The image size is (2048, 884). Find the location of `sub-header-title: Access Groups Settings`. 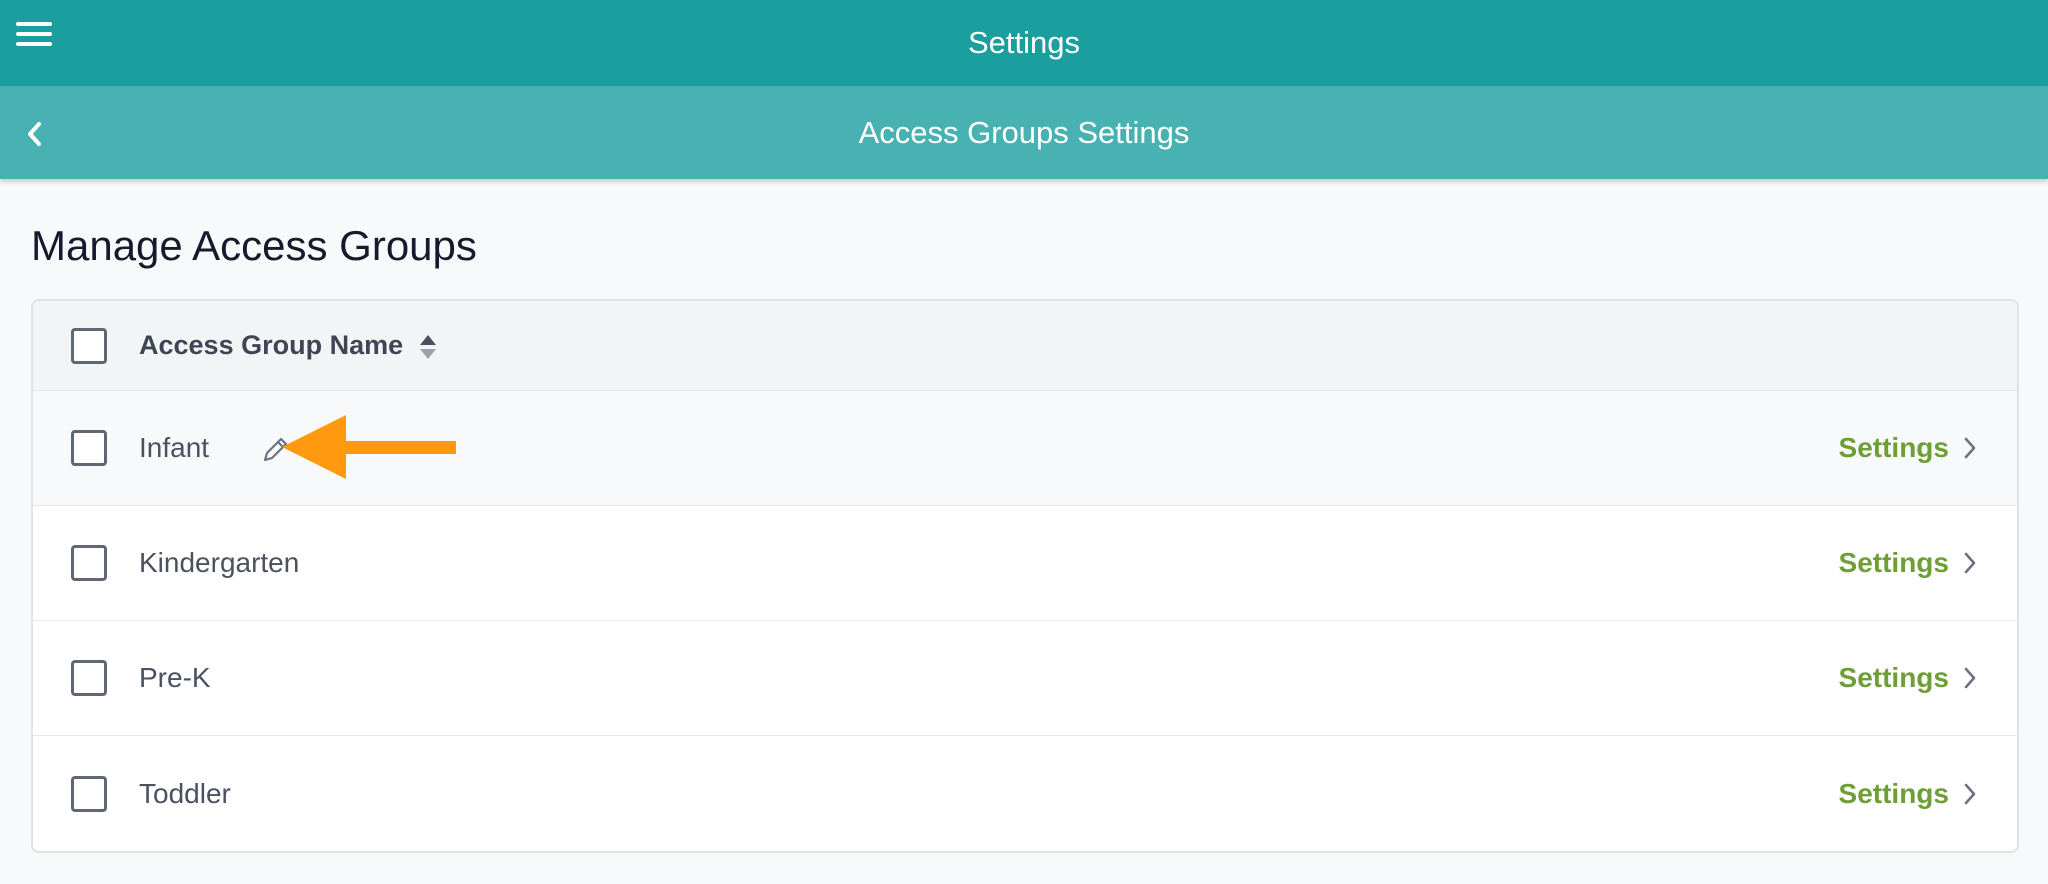

sub-header-title: Access Groups Settings is located at coordinates (1024, 132).